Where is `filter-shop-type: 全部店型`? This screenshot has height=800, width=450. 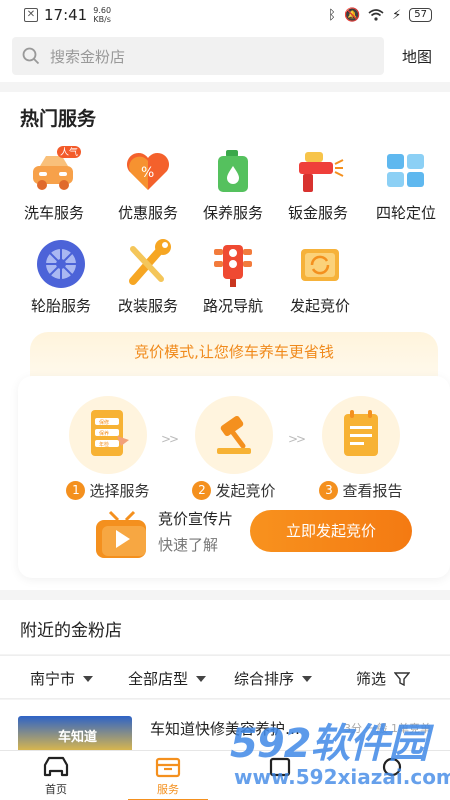 filter-shop-type: 全部店型 is located at coordinates (167, 678).